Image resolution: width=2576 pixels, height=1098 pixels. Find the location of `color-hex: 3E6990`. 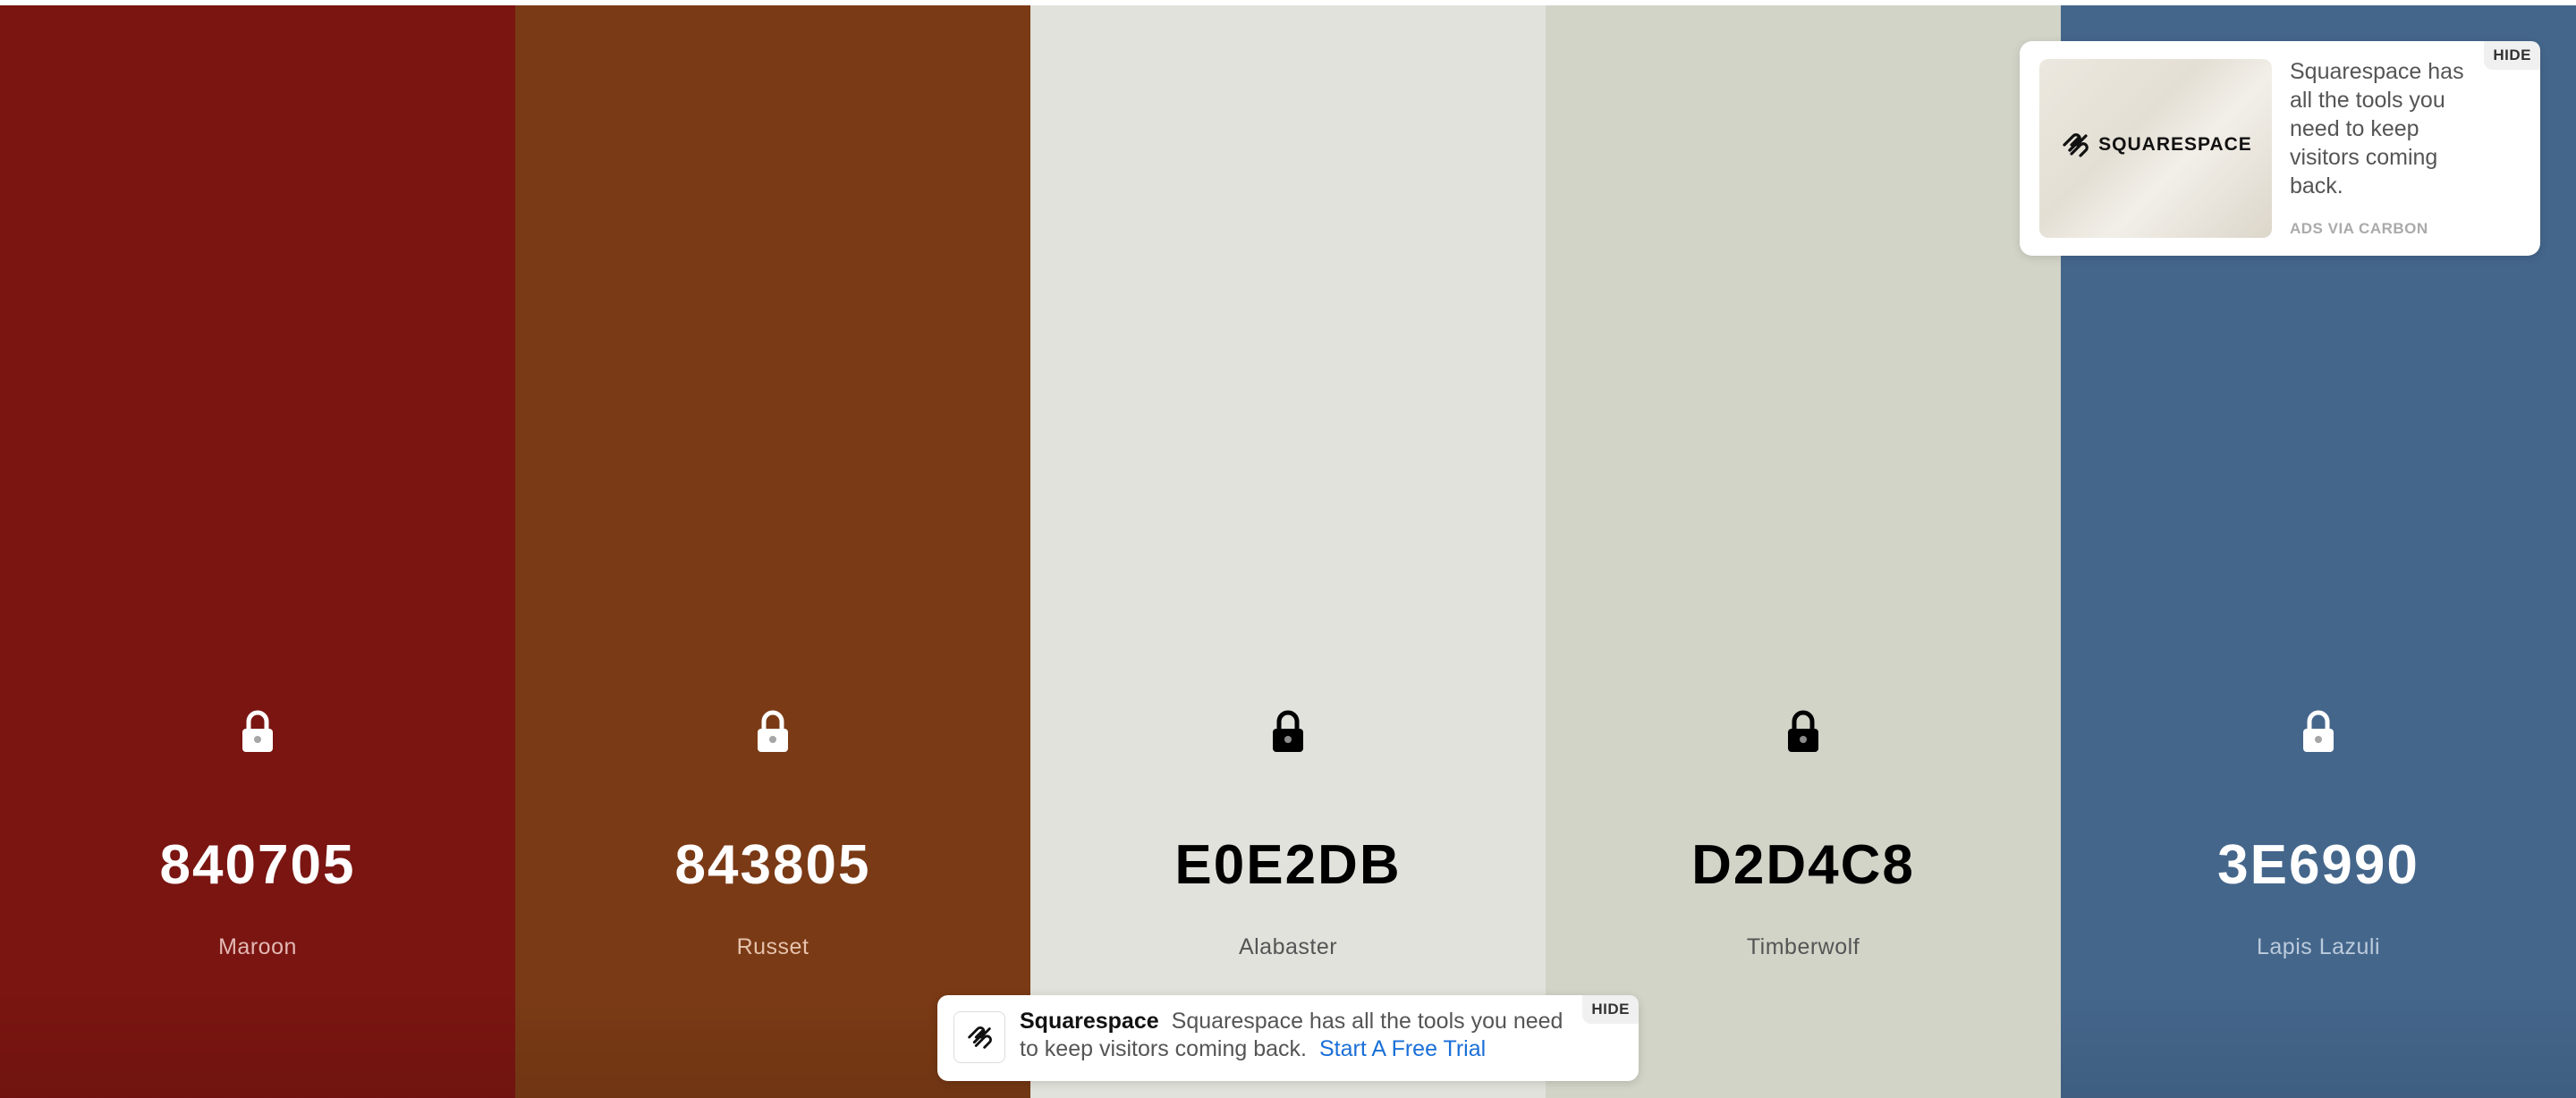

color-hex: 3E6990 is located at coordinates (2318, 865).